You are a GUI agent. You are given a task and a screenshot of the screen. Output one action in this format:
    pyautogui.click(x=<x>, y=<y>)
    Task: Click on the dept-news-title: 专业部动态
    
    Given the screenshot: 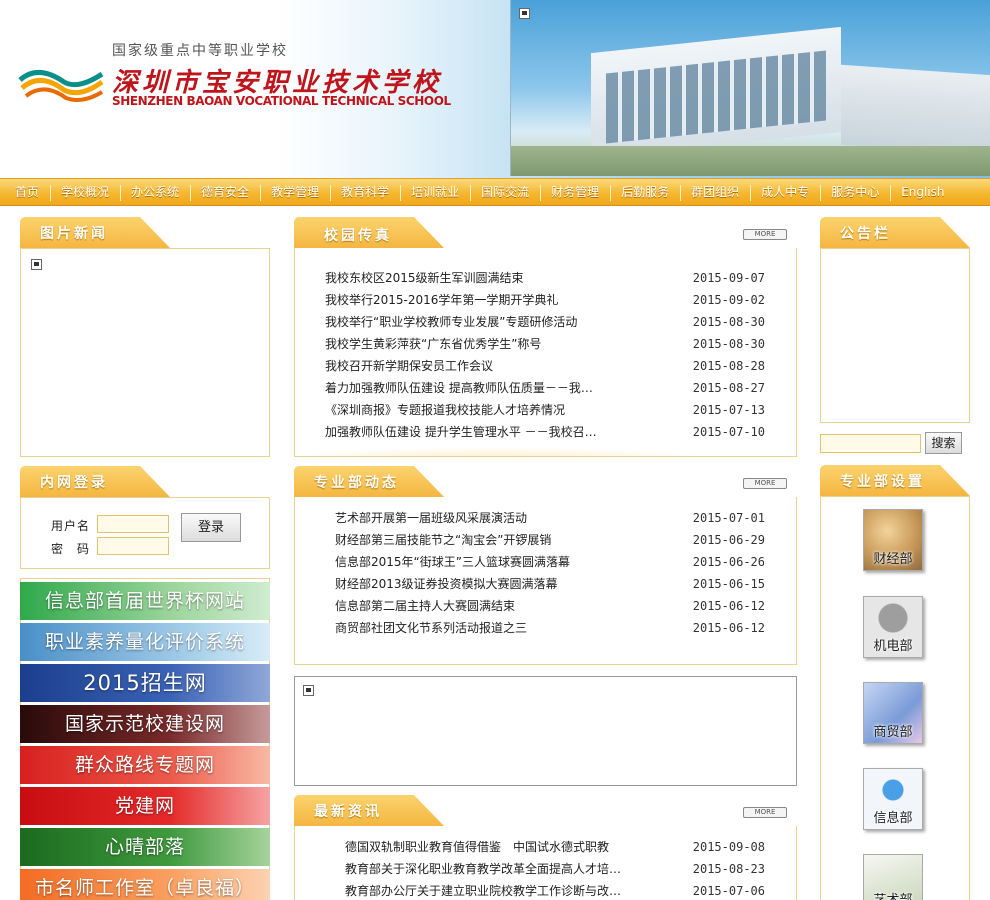 What is the action you would take?
    pyautogui.click(x=356, y=483)
    